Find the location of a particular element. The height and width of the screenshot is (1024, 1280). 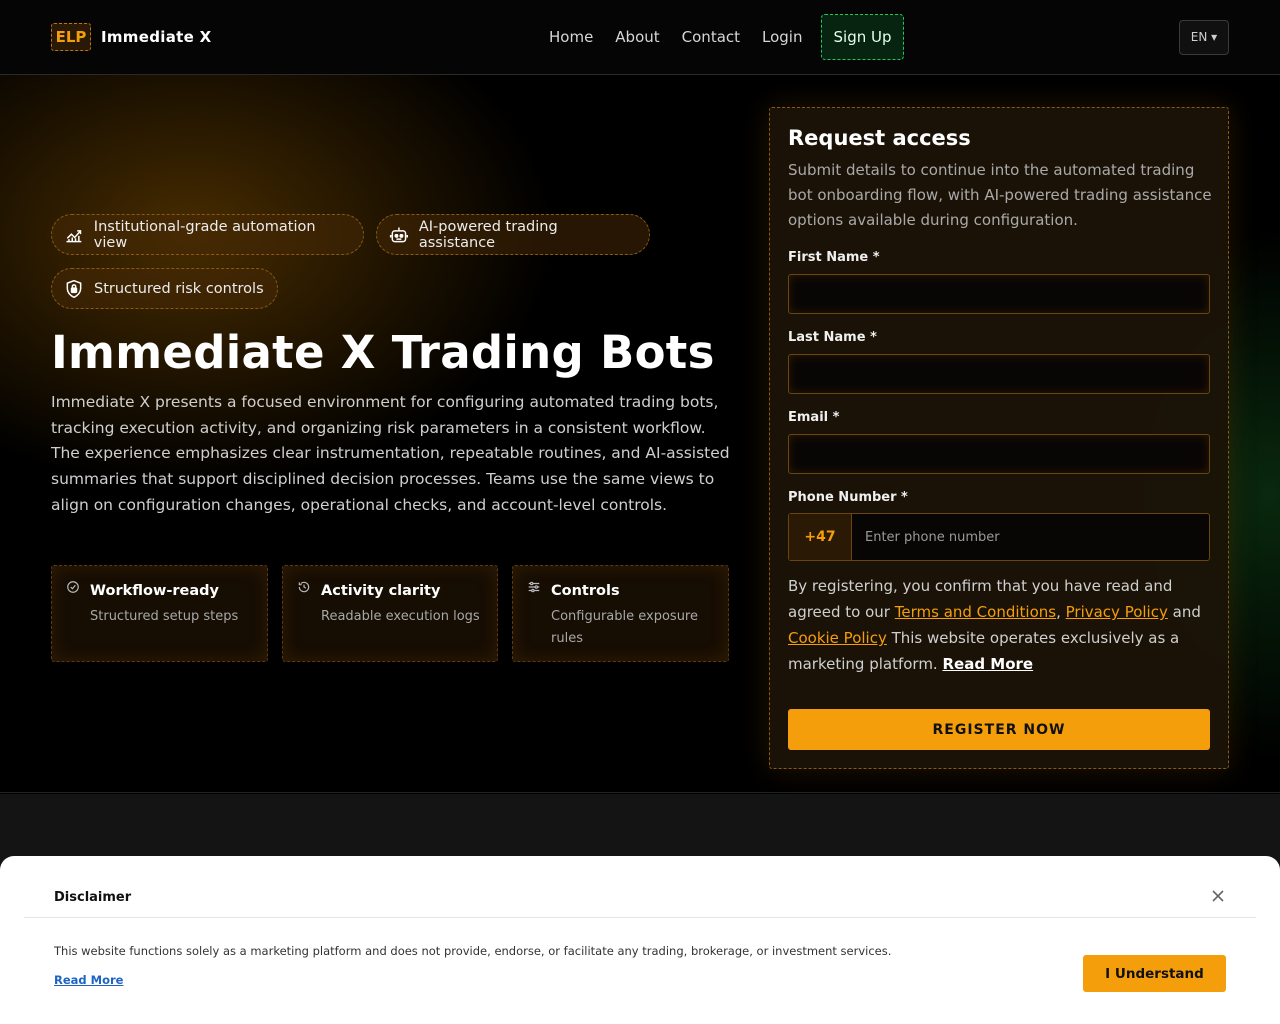

divider is located at coordinates (640, 917).